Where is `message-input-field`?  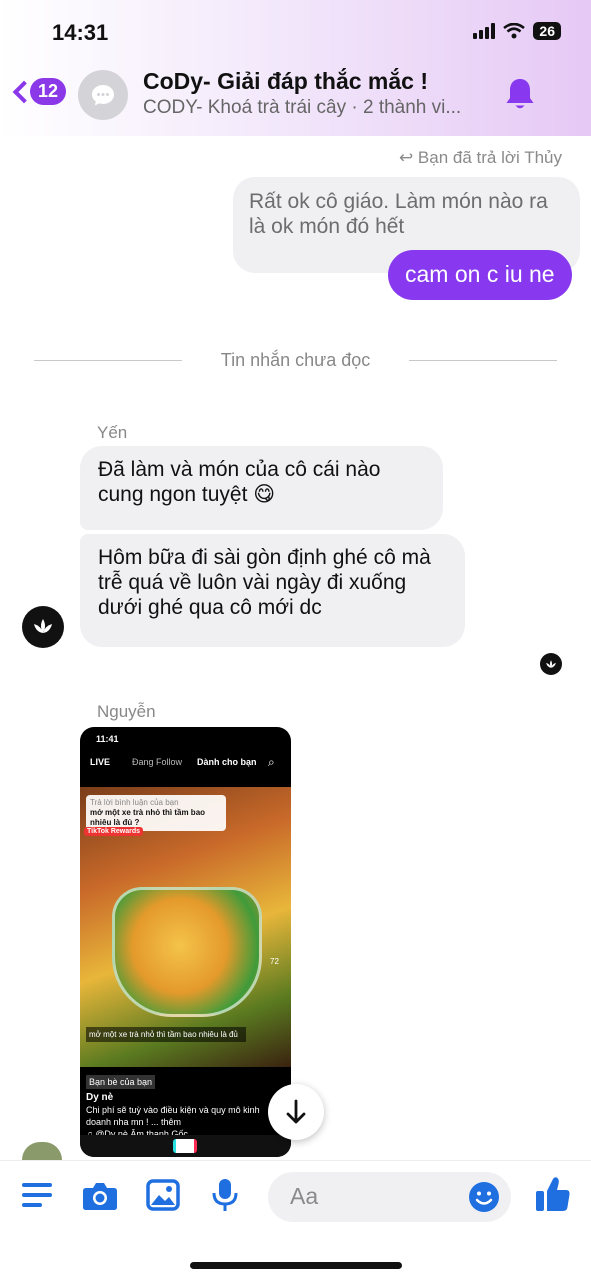
message-input-field is located at coordinates (389, 1197).